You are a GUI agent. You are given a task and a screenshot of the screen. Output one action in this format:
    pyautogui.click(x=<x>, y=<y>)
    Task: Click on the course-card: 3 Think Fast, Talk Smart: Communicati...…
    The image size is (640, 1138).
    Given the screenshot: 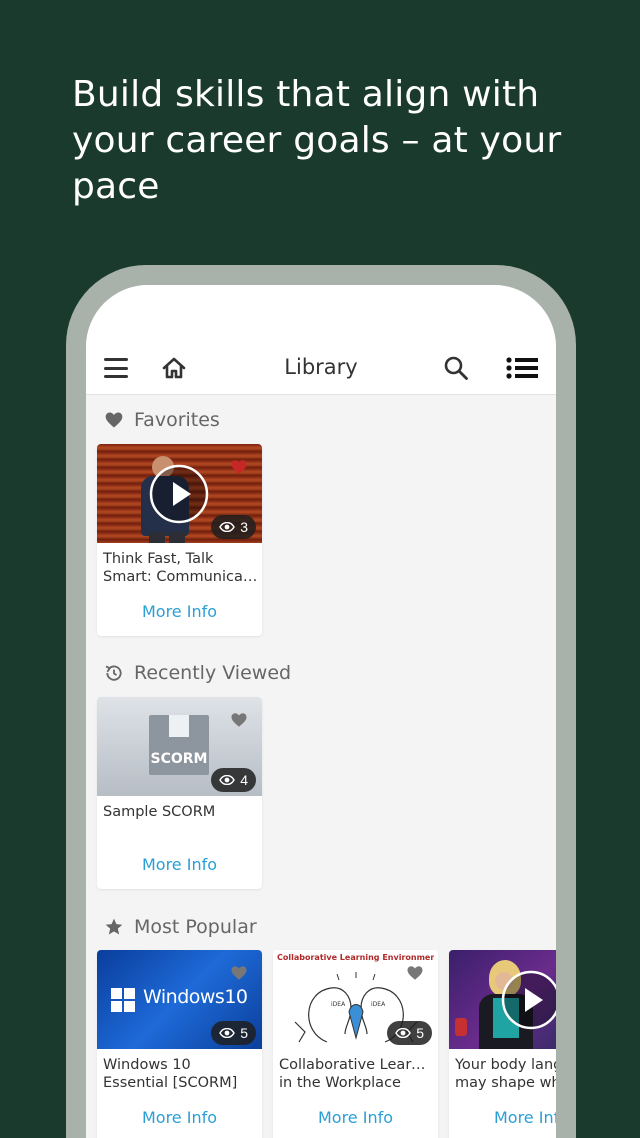 What is the action you would take?
    pyautogui.click(x=179, y=540)
    